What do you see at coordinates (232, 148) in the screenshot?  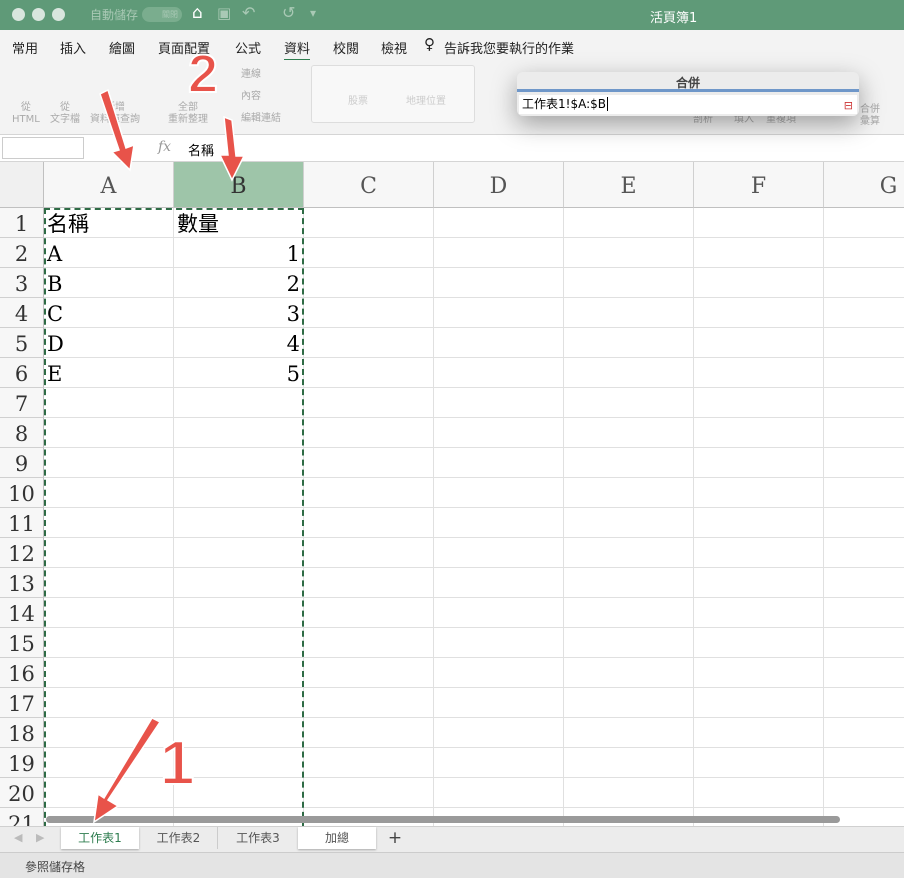 I see `annotation-arrow-b` at bounding box center [232, 148].